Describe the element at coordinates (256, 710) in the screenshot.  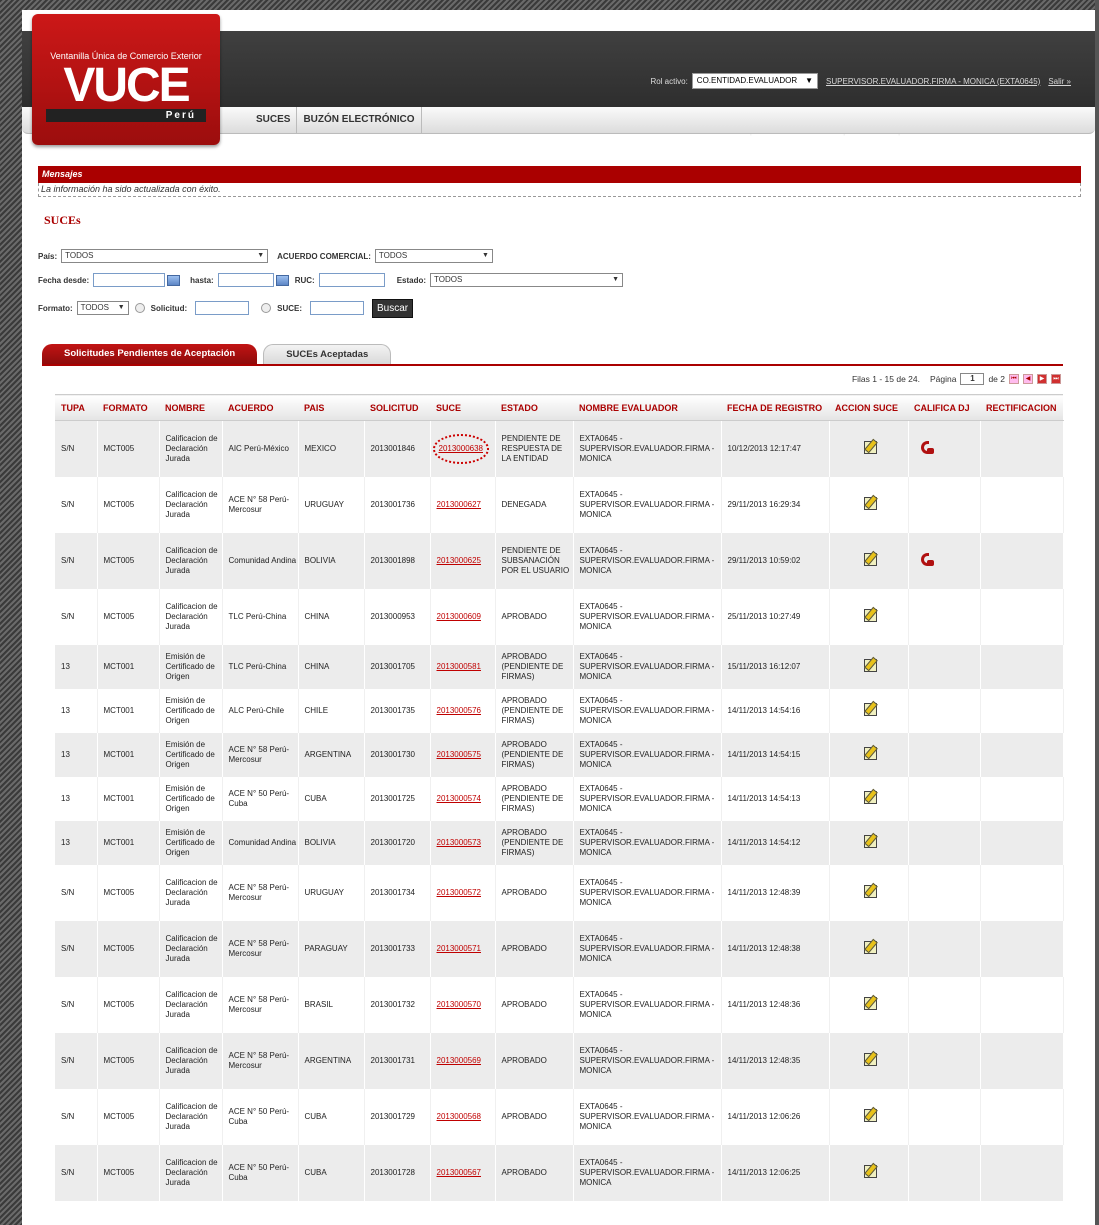
I see `acuerdo-text: ALC Perú-Chile` at that location.